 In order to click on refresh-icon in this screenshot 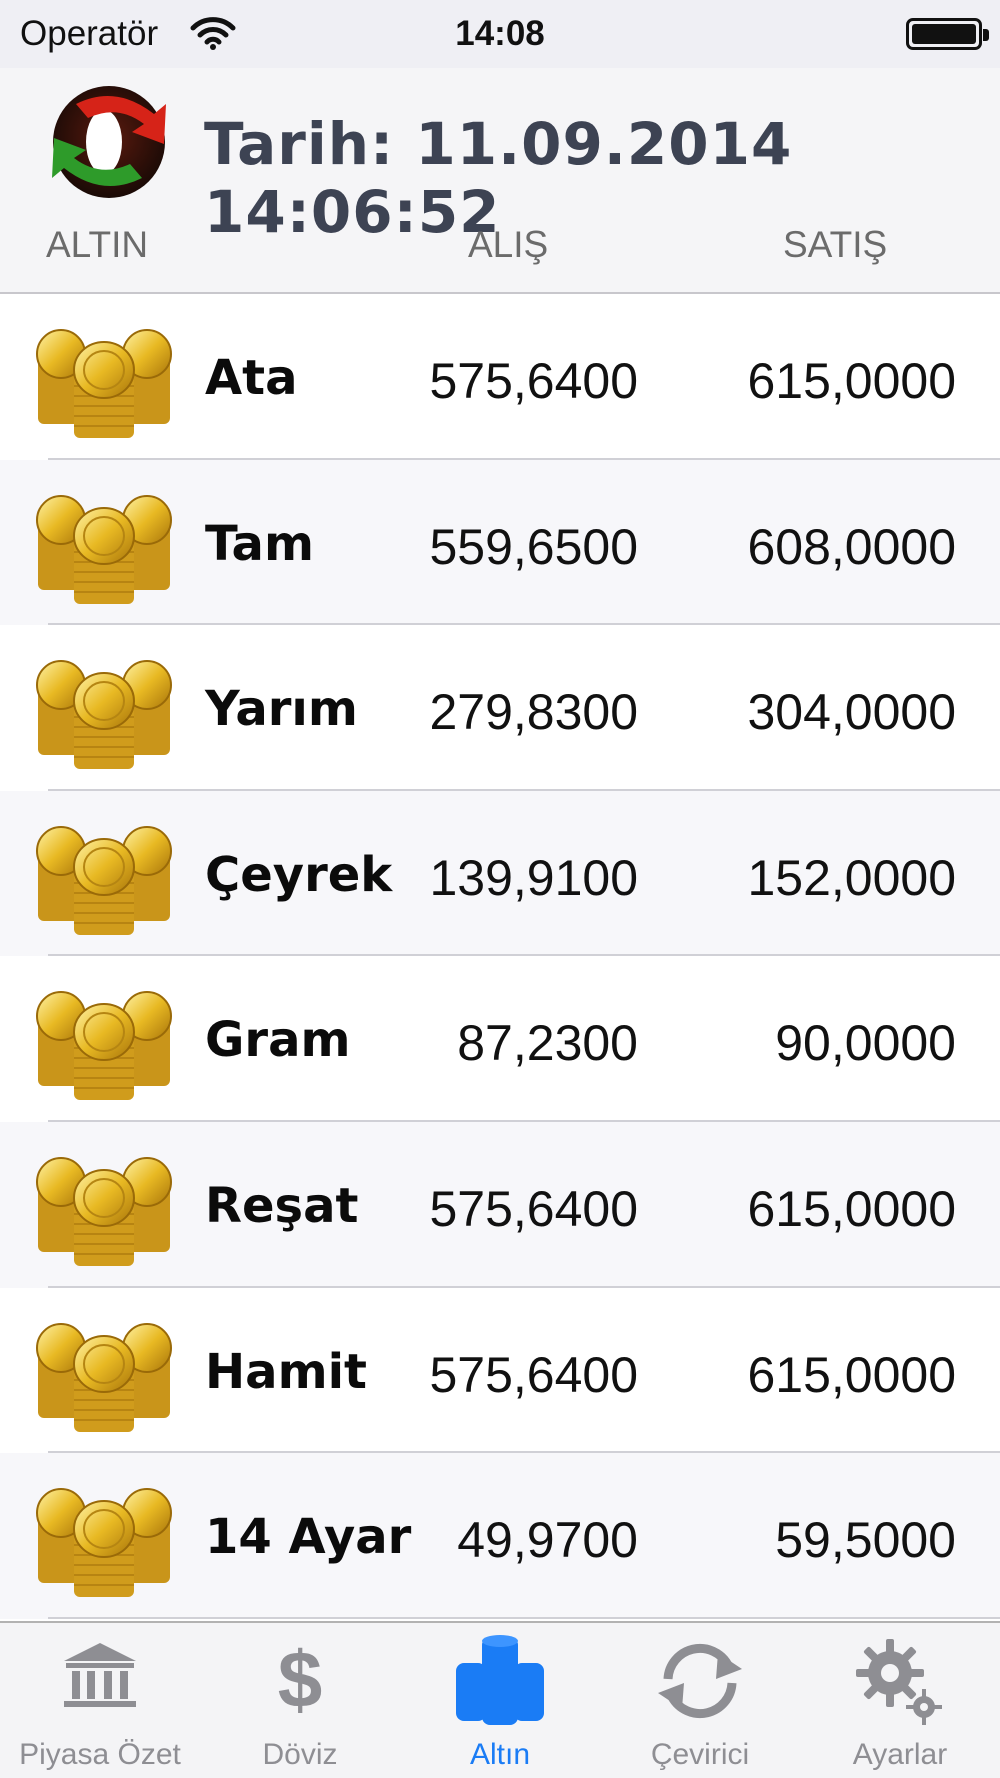, I will do `click(109, 141)`.